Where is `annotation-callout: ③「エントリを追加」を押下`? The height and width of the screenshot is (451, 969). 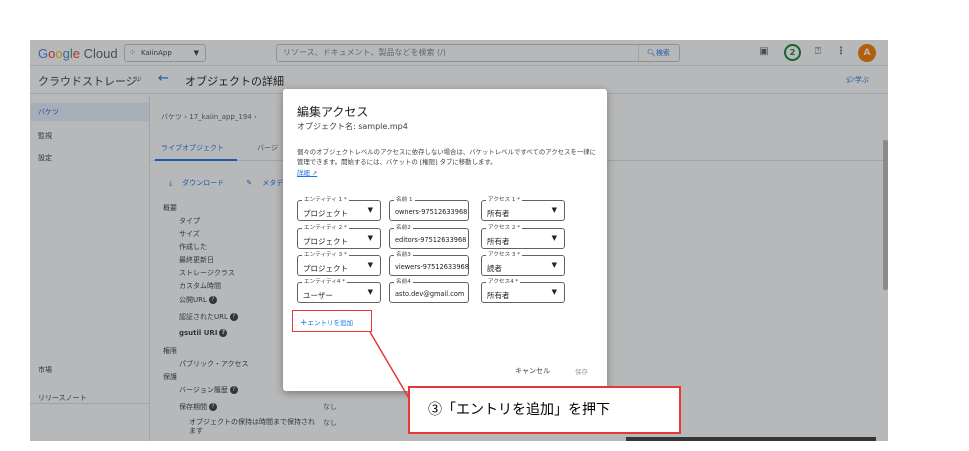
annotation-callout: ③「エントリを追加」を押下 is located at coordinates (544, 410).